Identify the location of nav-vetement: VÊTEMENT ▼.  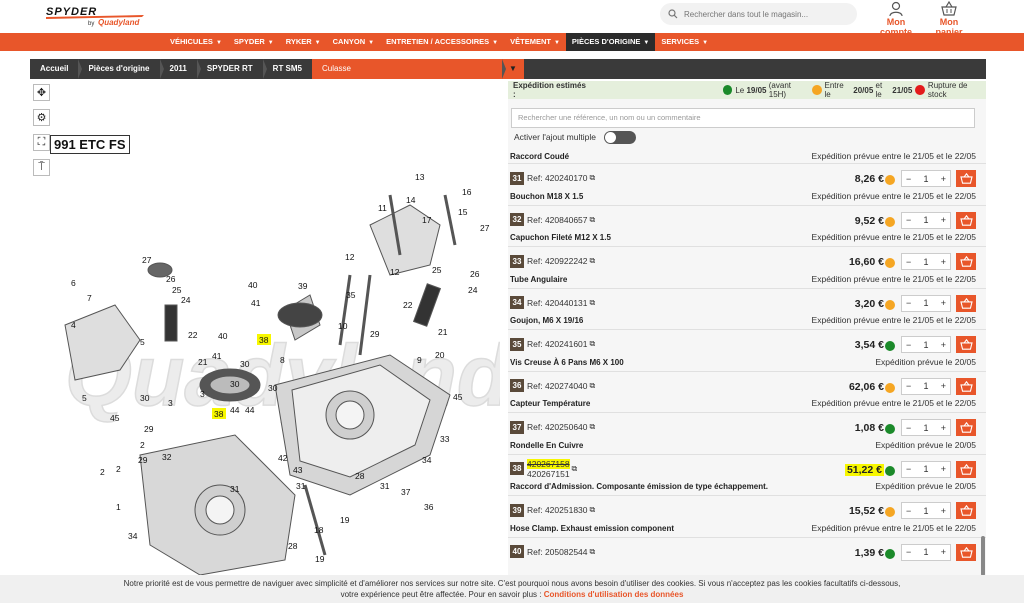
(535, 42).